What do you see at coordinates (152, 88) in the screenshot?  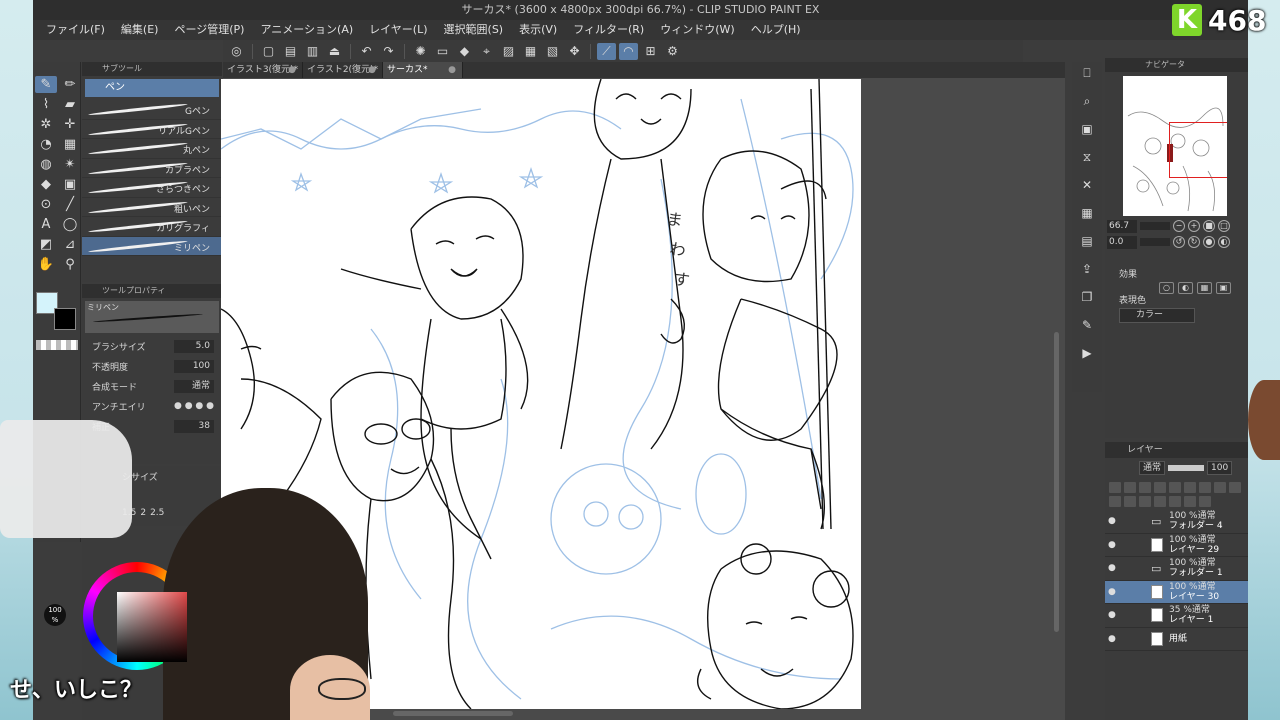 I see `subtool-group-tab: ペン` at bounding box center [152, 88].